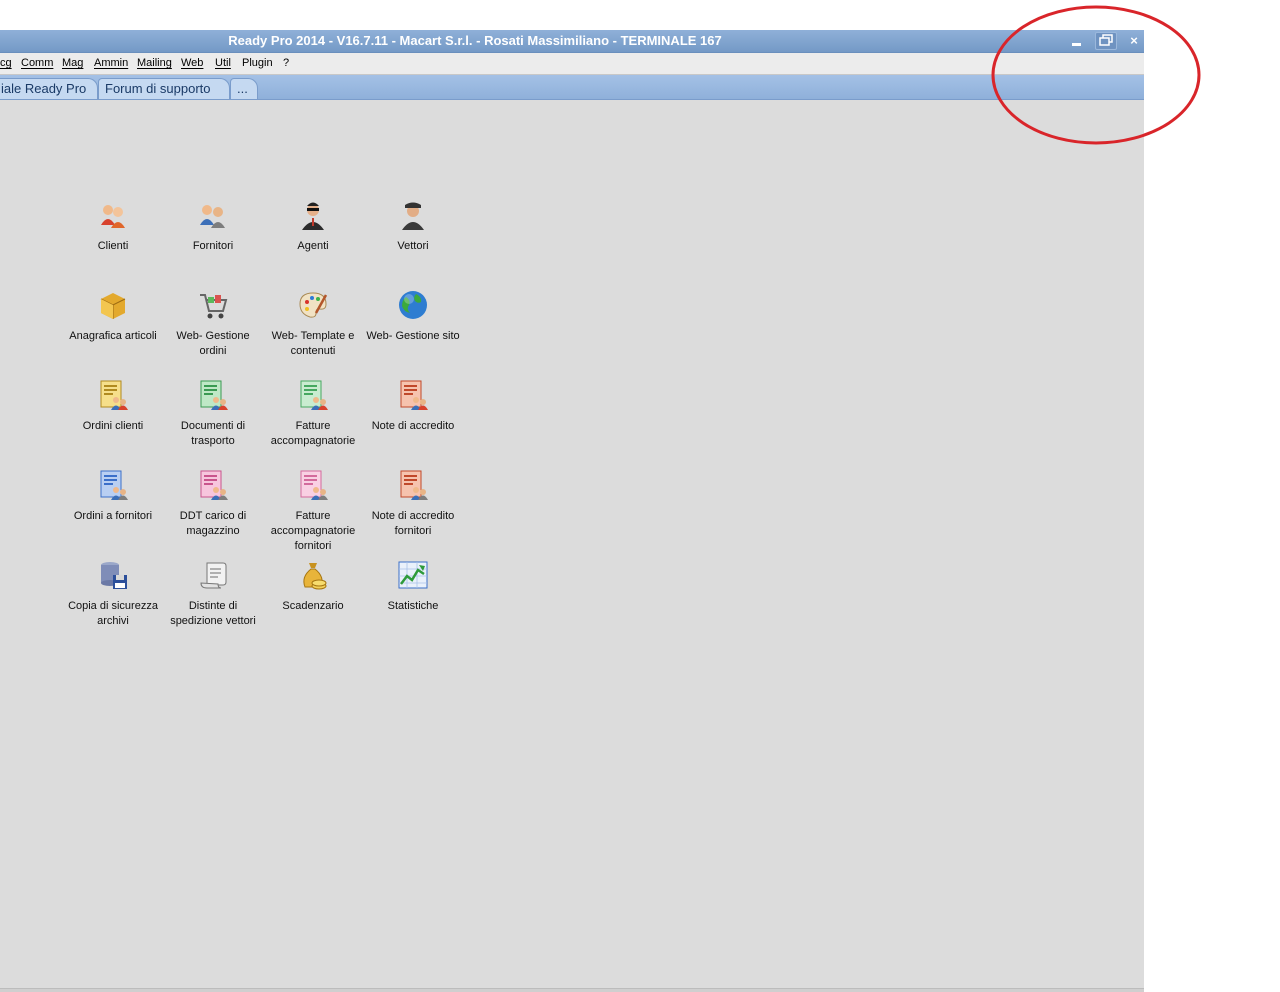 This screenshot has height=992, width=1280. What do you see at coordinates (413, 336) in the screenshot?
I see `desktop-icon-label: Web- Gestione sito` at bounding box center [413, 336].